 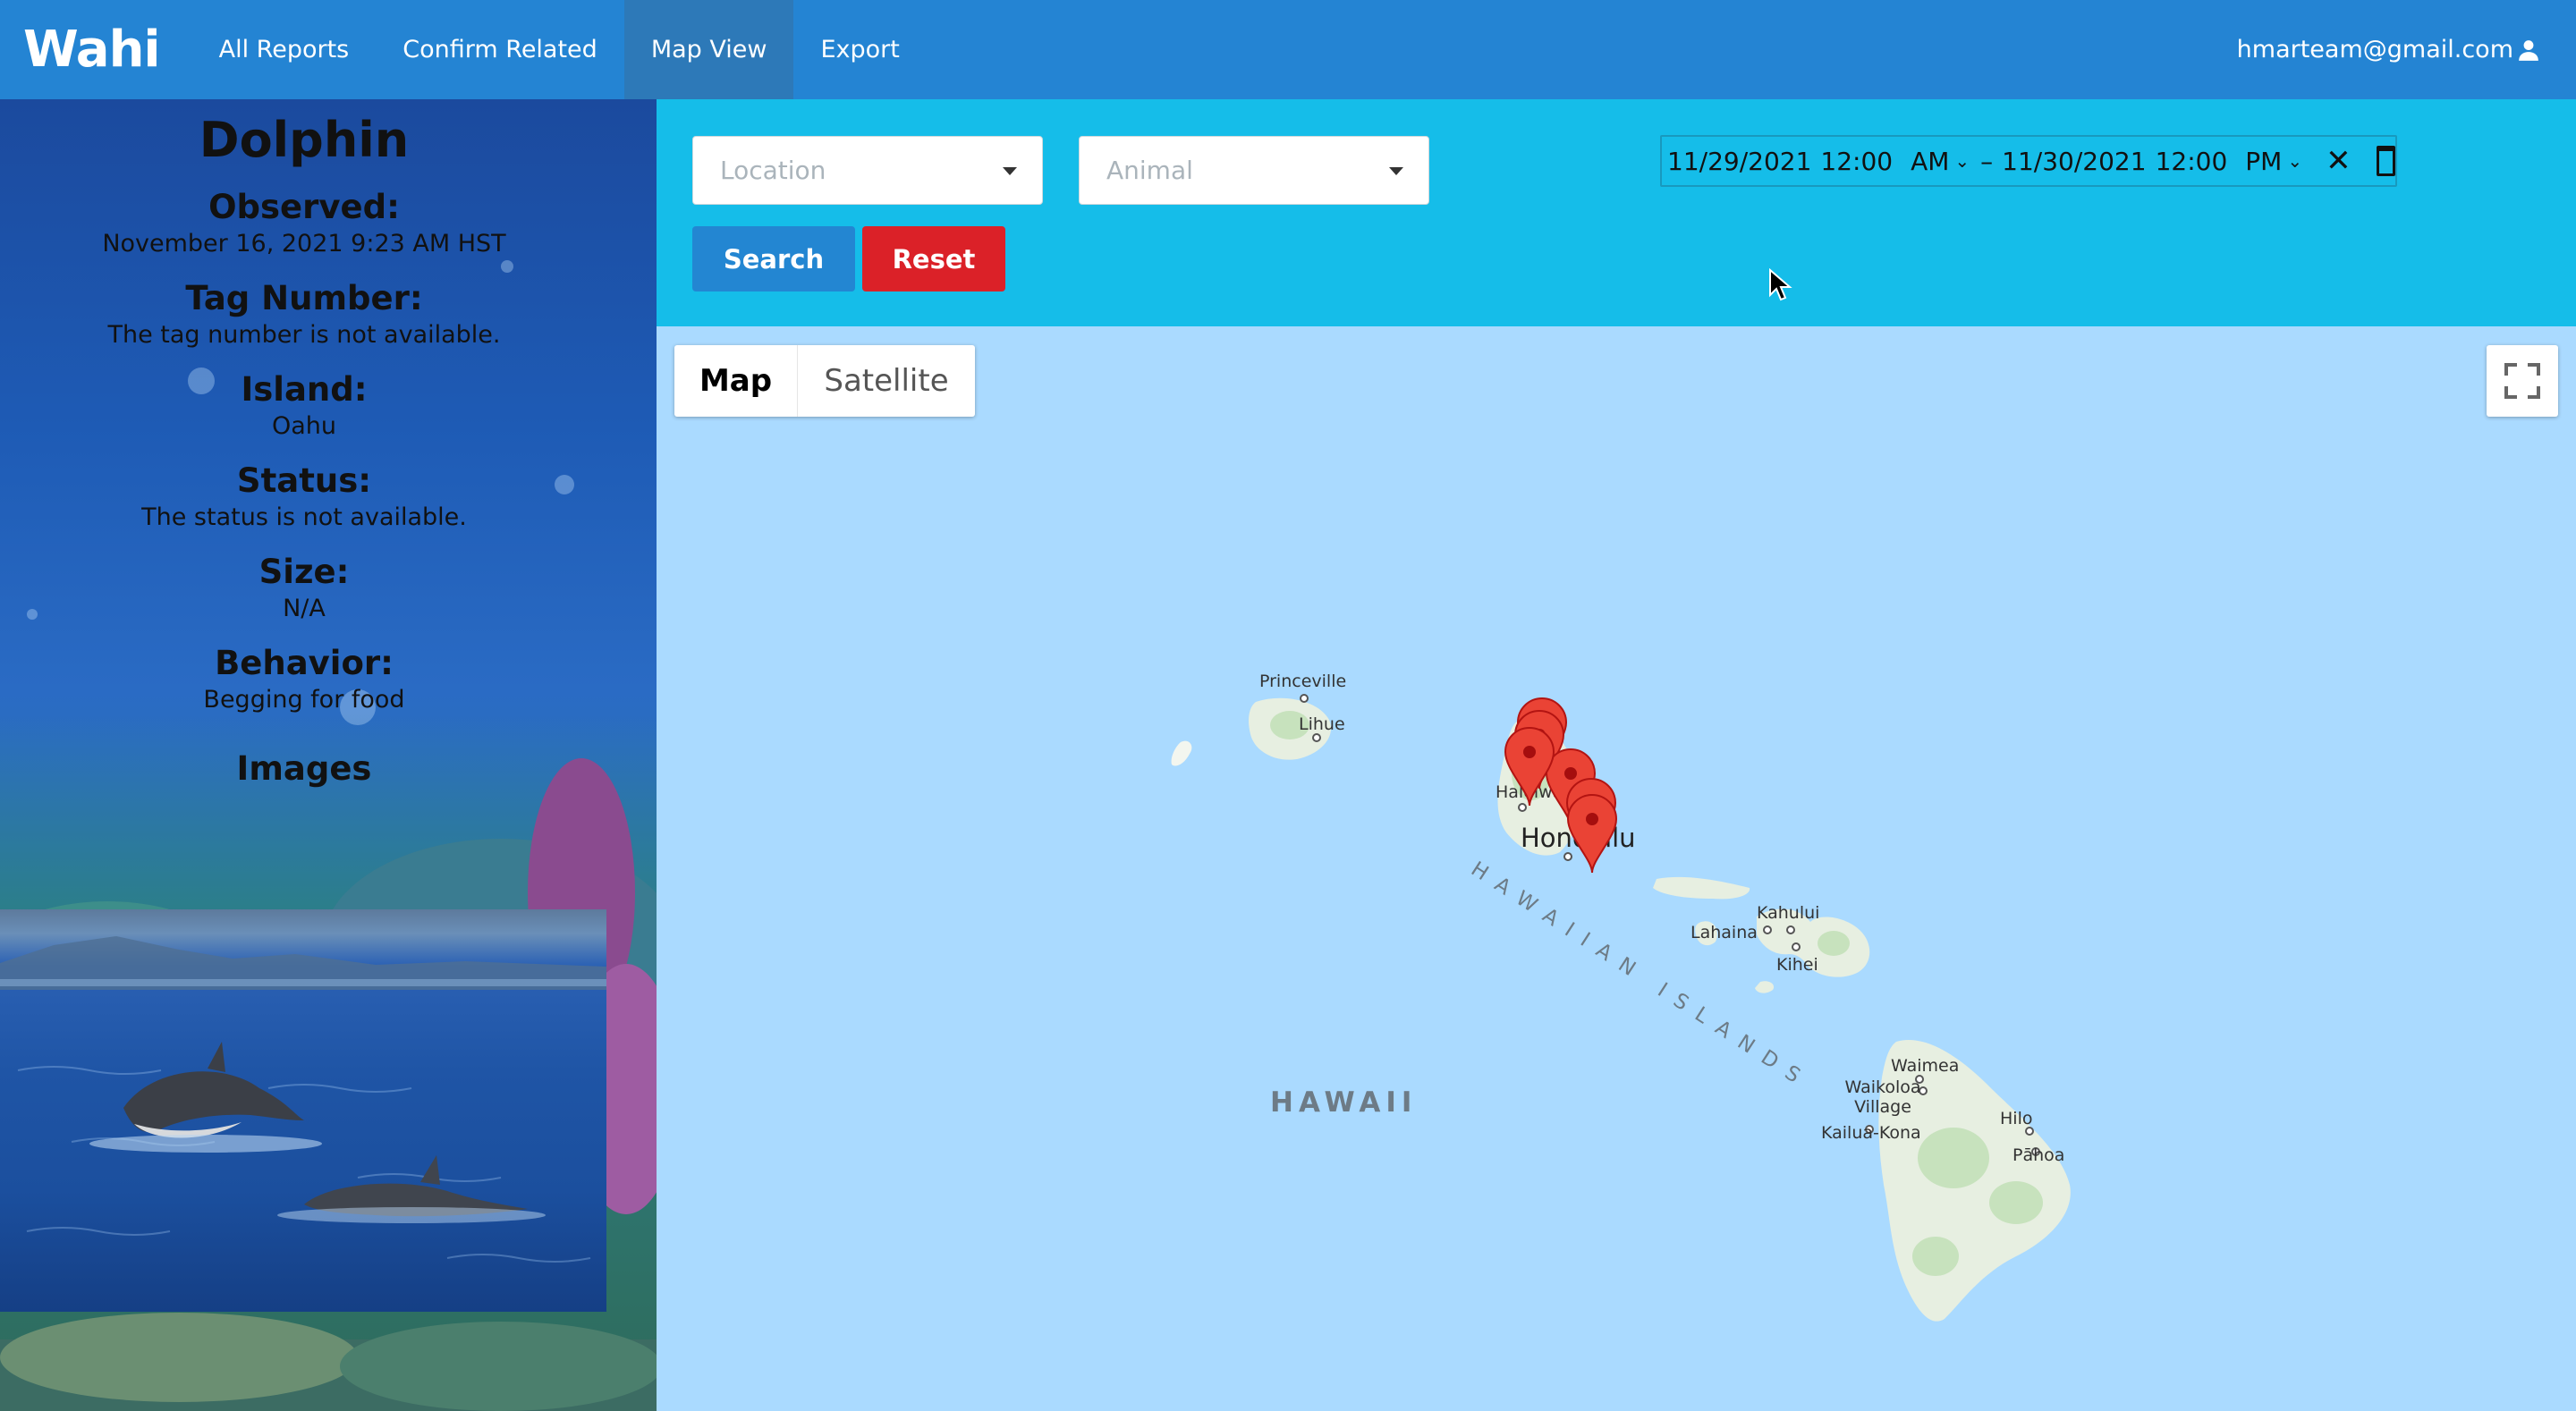 I want to click on calendar-icon, so click(x=2385, y=161).